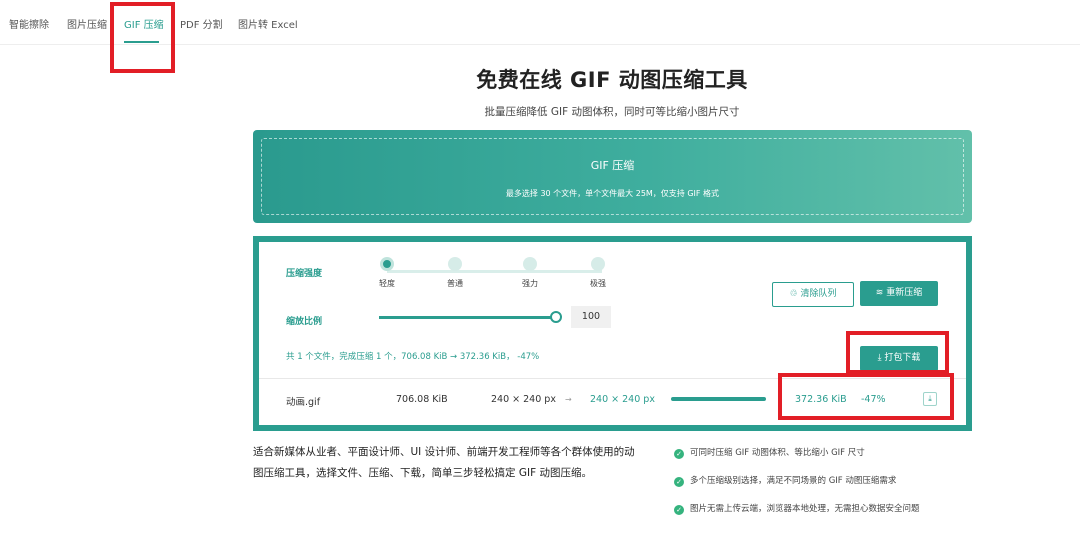 Image resolution: width=1080 pixels, height=537 pixels. What do you see at coordinates (612, 80) in the screenshot?
I see `page-title: 免费在线 GIF 动图压缩工具` at bounding box center [612, 80].